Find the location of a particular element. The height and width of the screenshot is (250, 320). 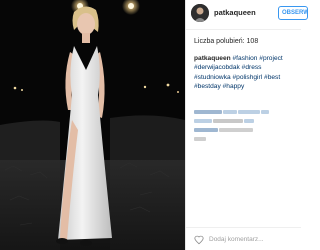

comment-bar is located at coordinates (243, 238).